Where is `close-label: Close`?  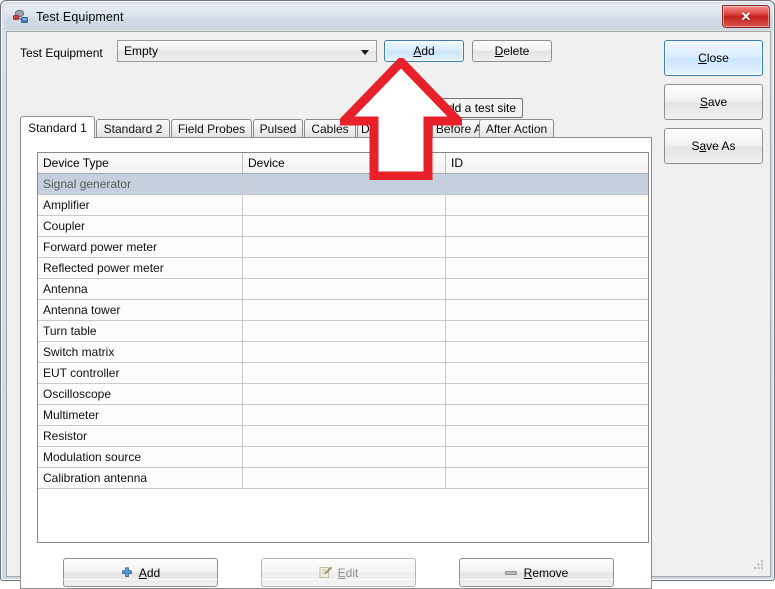 close-label: Close is located at coordinates (713, 58).